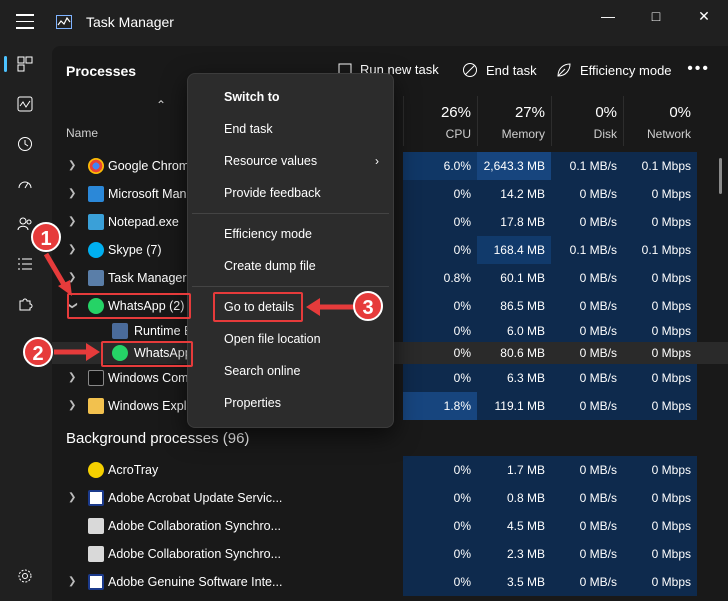  Describe the element at coordinates (38, 352) in the screenshot. I see `callout-badge-2: 2` at that location.